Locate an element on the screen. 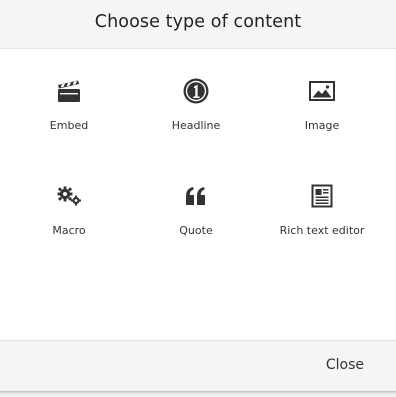 The width and height of the screenshot is (396, 397). content-type-label: Embed is located at coordinates (69, 125).